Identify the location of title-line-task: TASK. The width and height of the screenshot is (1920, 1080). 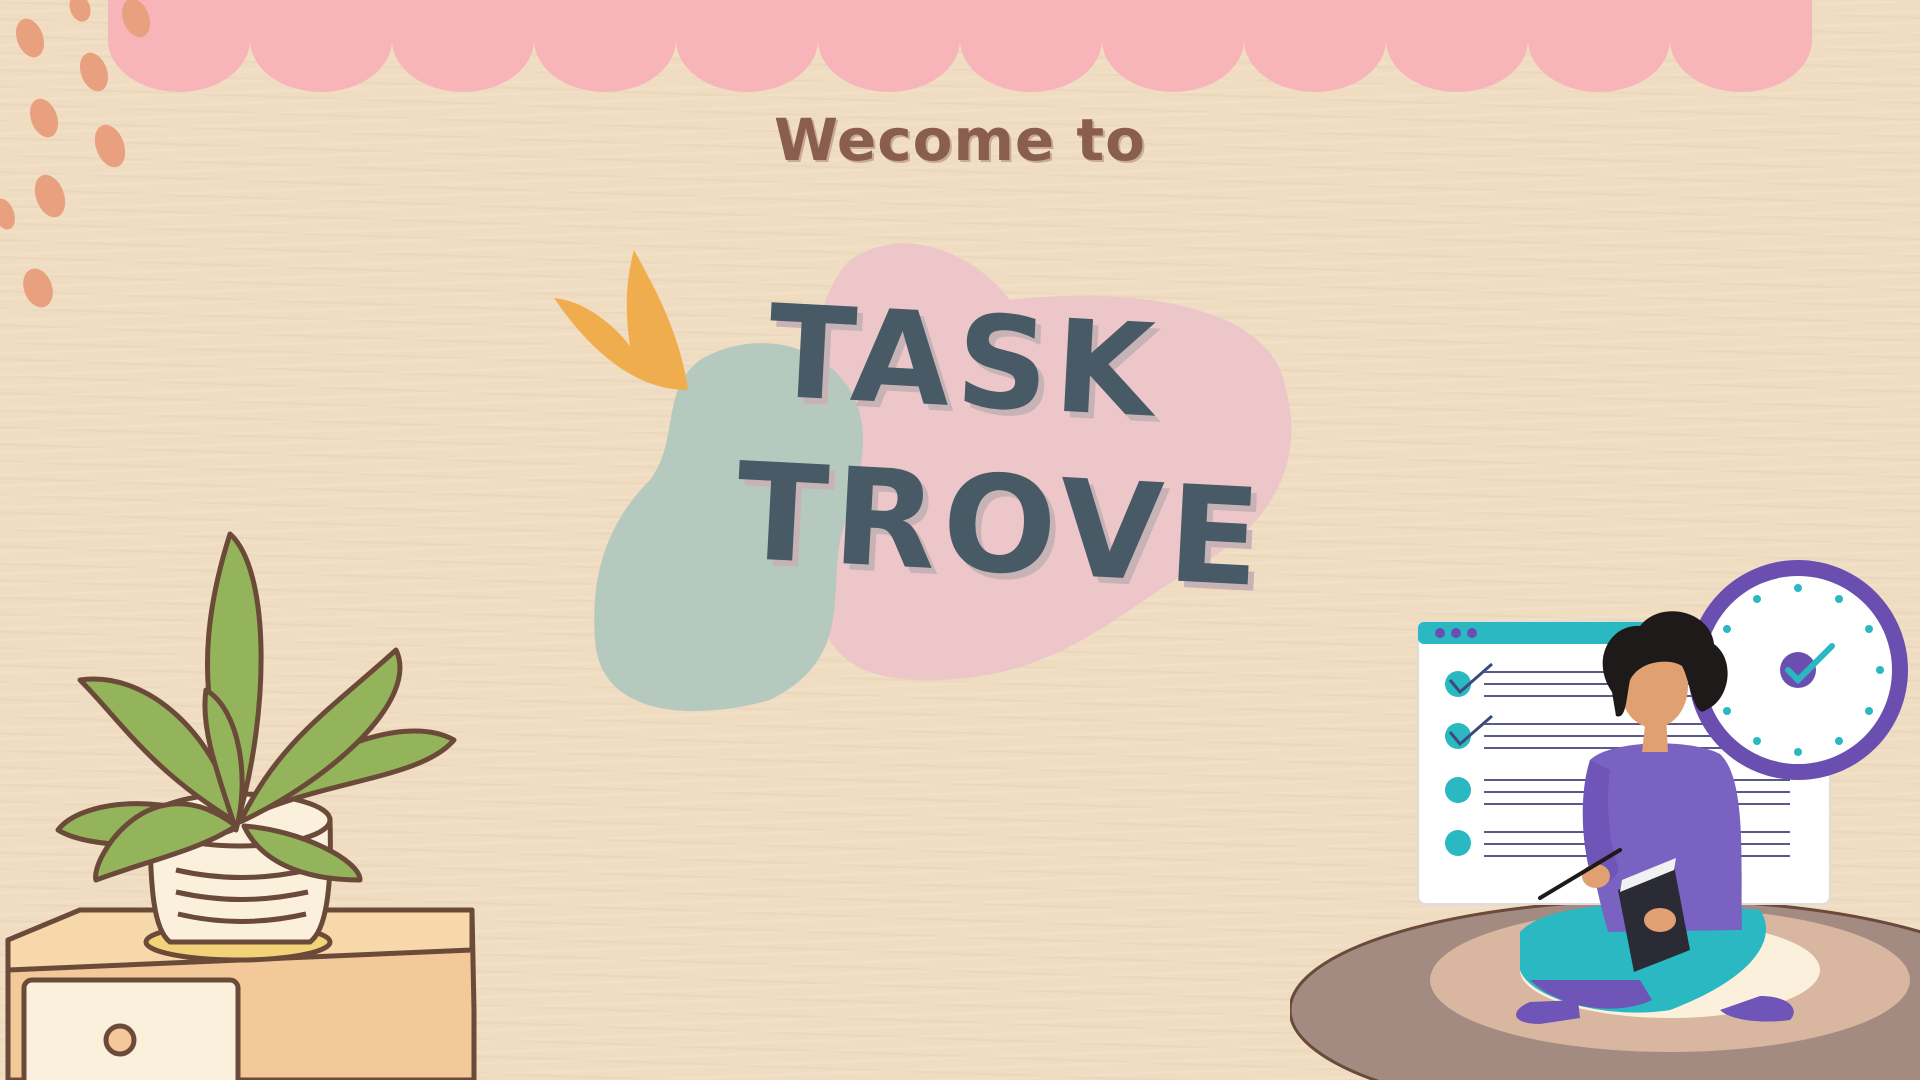
(964, 362).